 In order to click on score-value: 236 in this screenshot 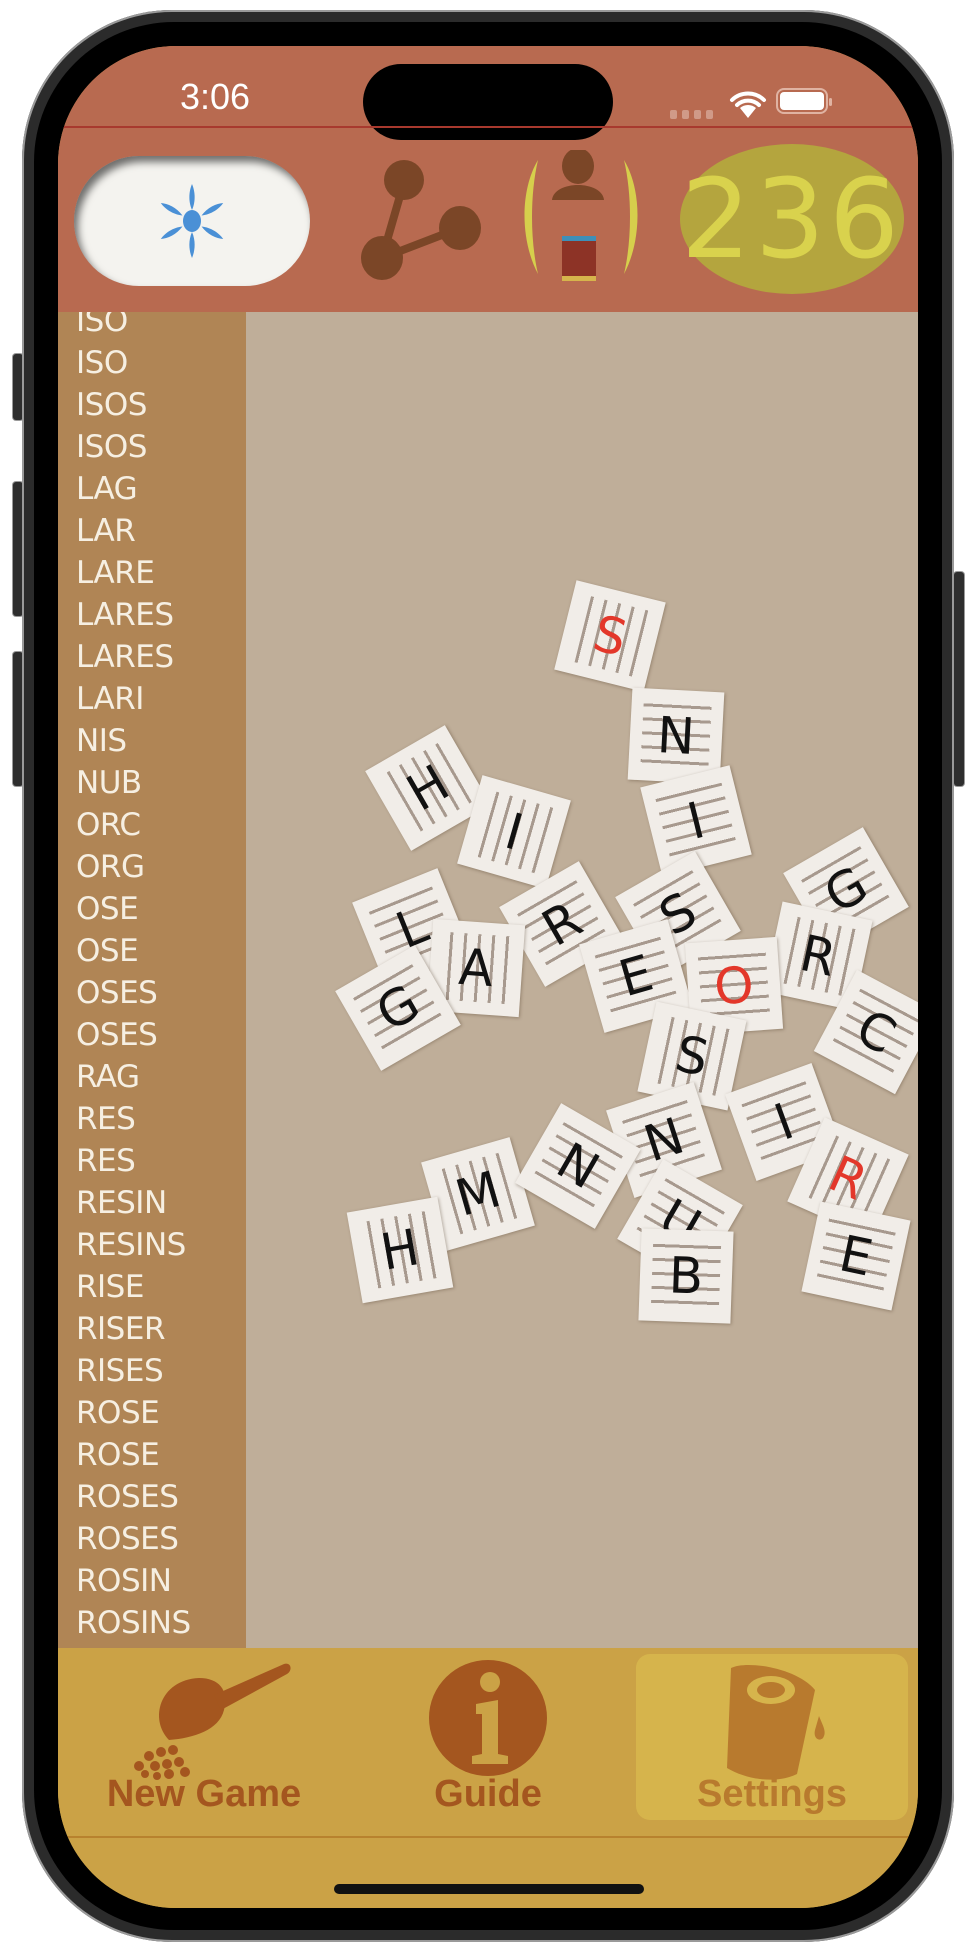, I will do `click(792, 219)`.